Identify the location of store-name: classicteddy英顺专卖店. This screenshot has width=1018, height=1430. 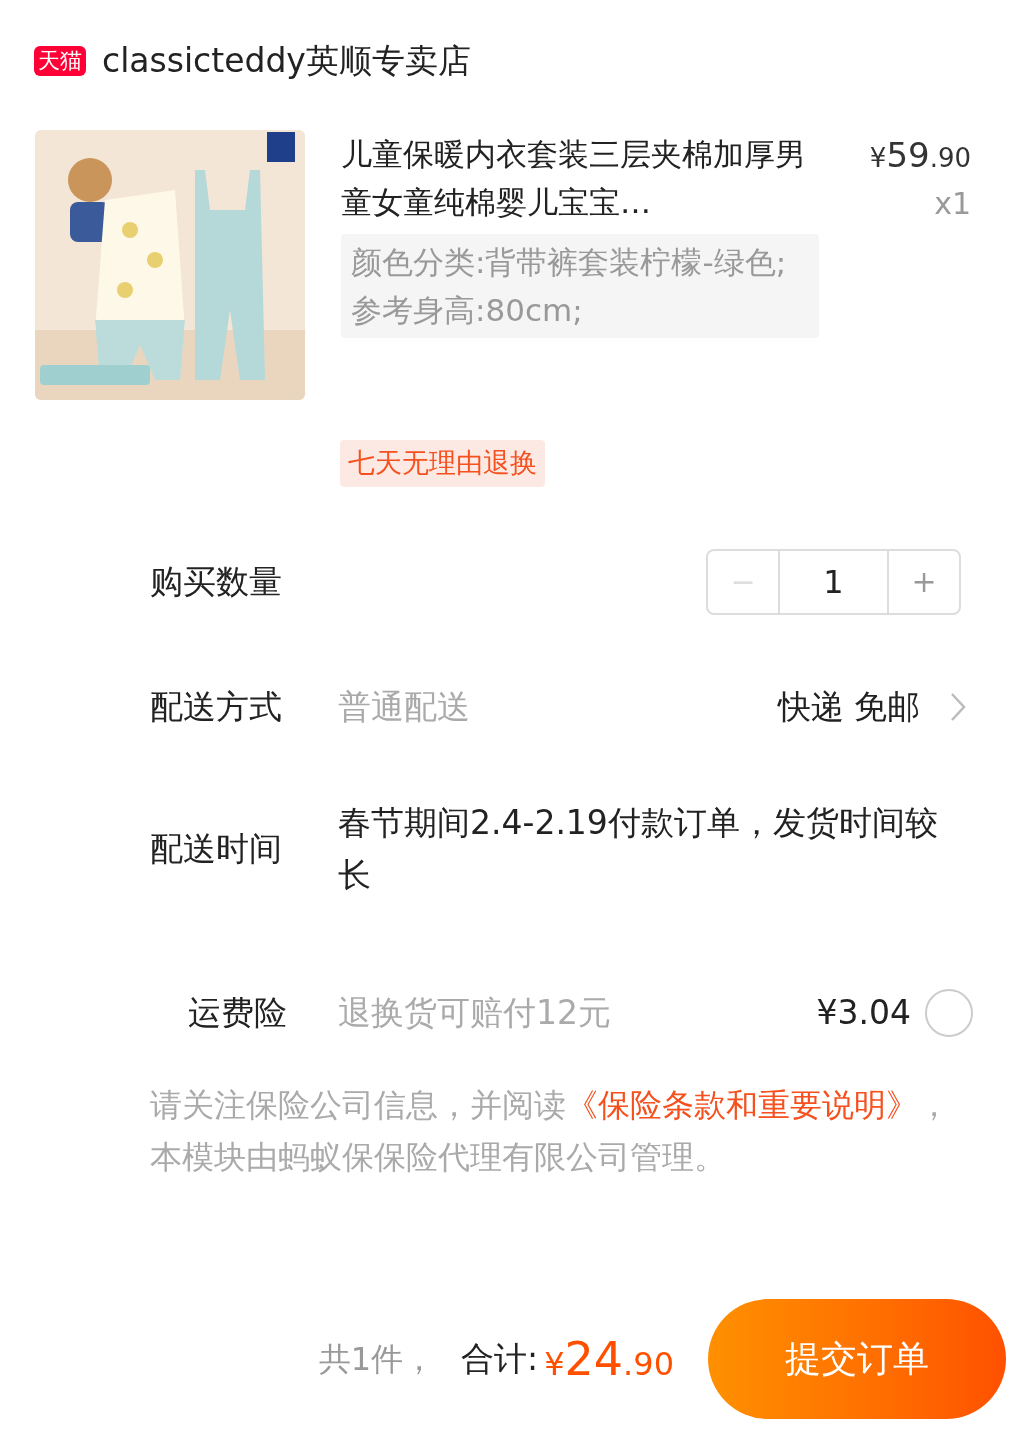
(286, 61).